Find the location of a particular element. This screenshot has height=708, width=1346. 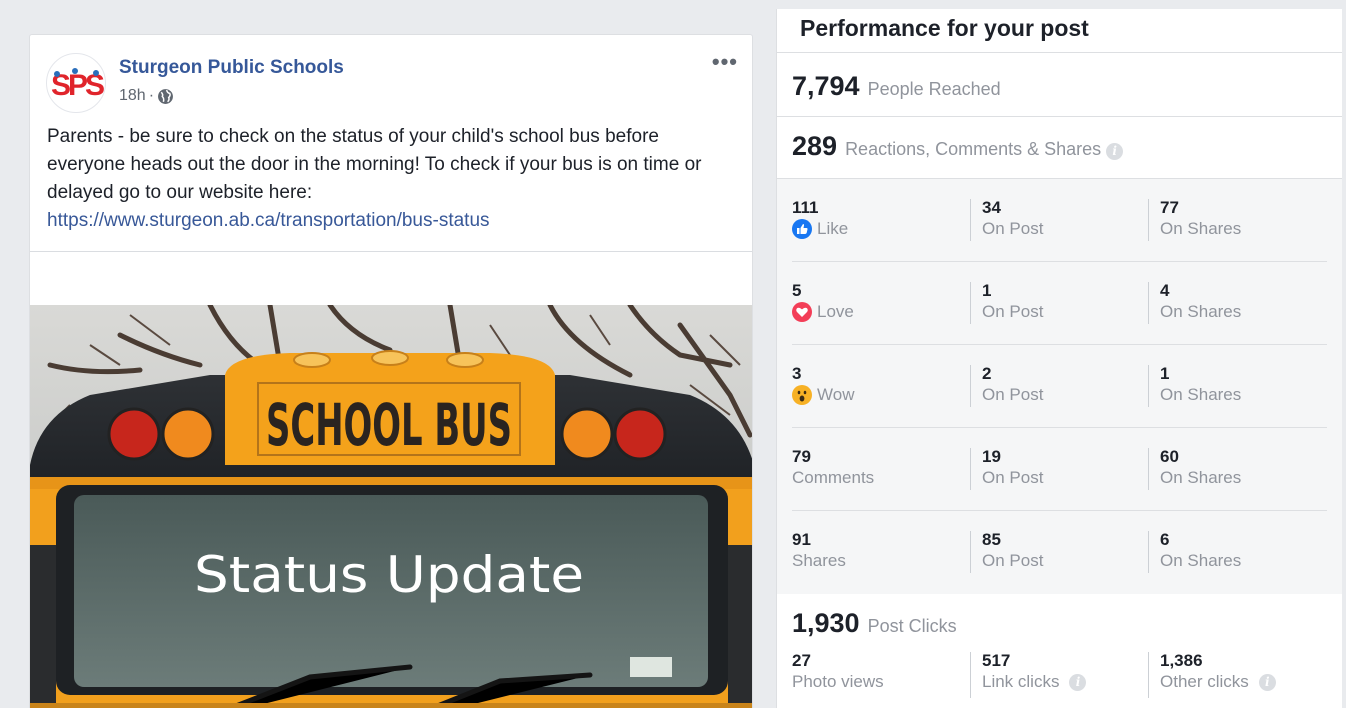

like-label-wrap: Like is located at coordinates (881, 229).